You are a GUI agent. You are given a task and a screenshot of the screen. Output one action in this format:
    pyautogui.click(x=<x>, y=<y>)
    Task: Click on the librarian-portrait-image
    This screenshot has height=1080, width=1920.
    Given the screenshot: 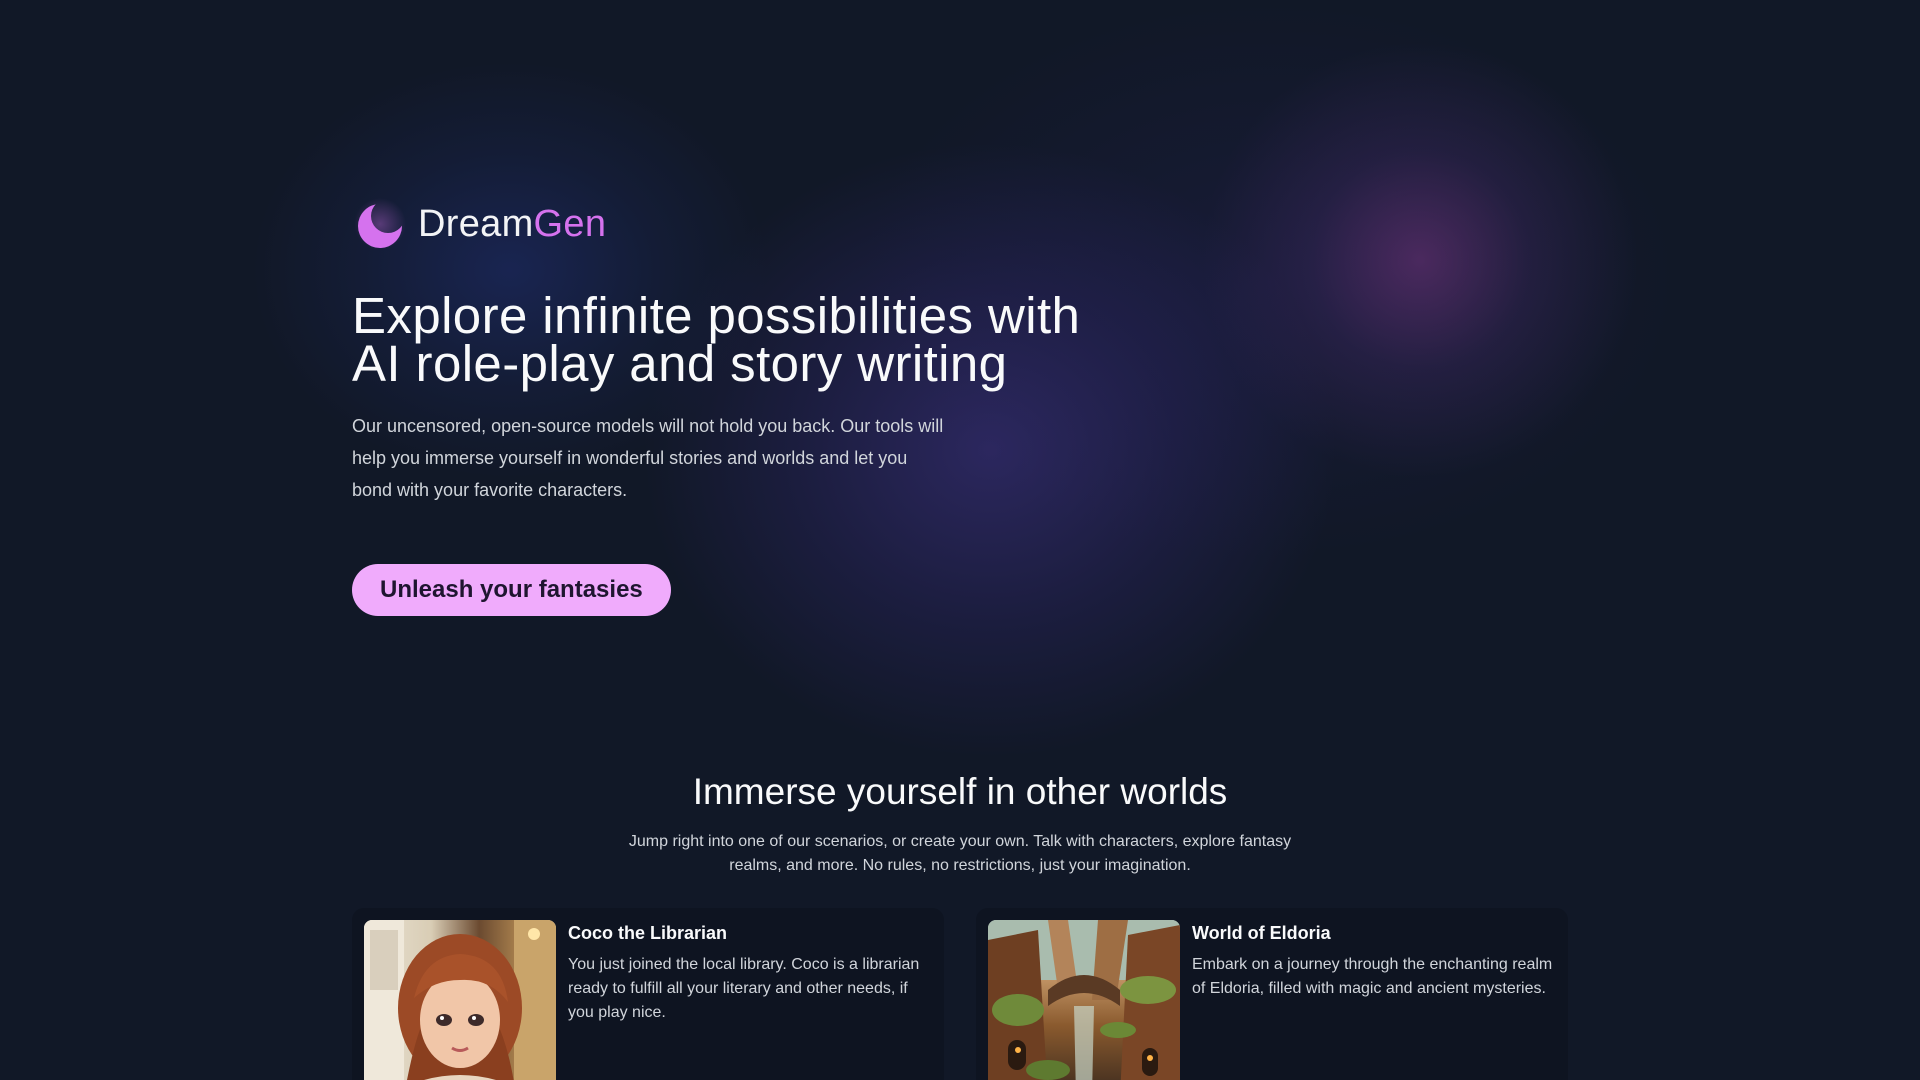 What is the action you would take?
    pyautogui.click(x=460, y=1000)
    